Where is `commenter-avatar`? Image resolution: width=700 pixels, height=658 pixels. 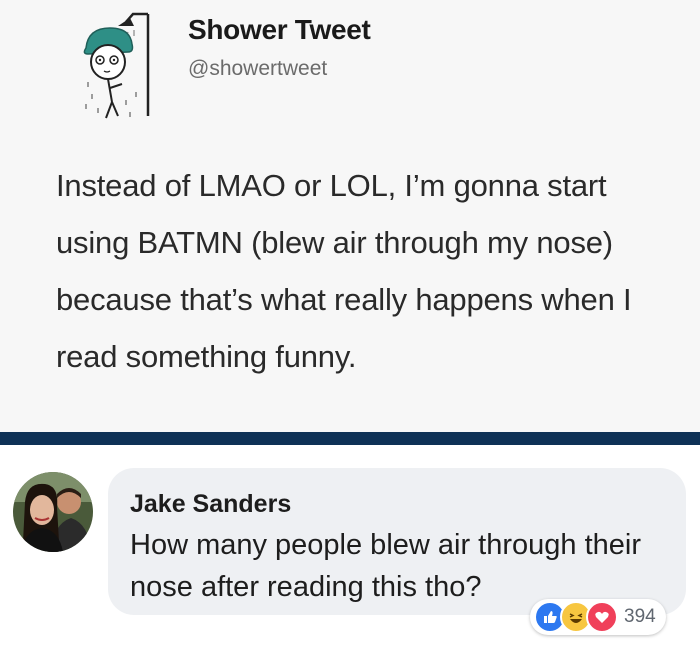 commenter-avatar is located at coordinates (53, 512).